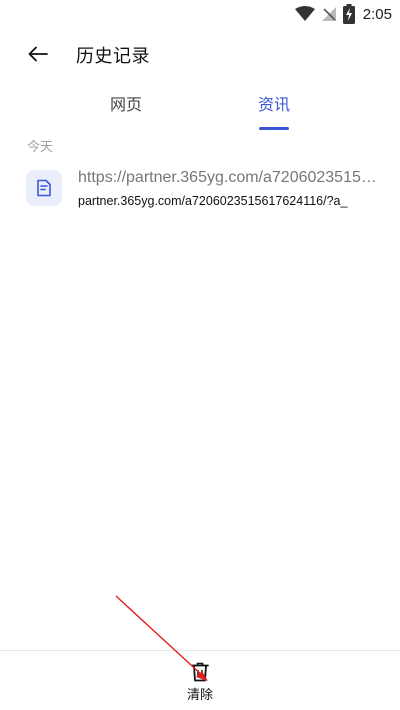  Describe the element at coordinates (200, 14) in the screenshot. I see `status-bar: 2:05` at that location.